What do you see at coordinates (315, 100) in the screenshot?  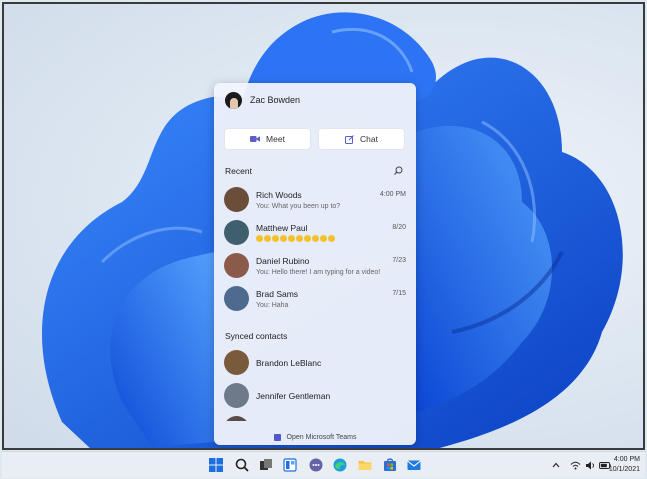 I see `flyout-header: Zac Bowden` at bounding box center [315, 100].